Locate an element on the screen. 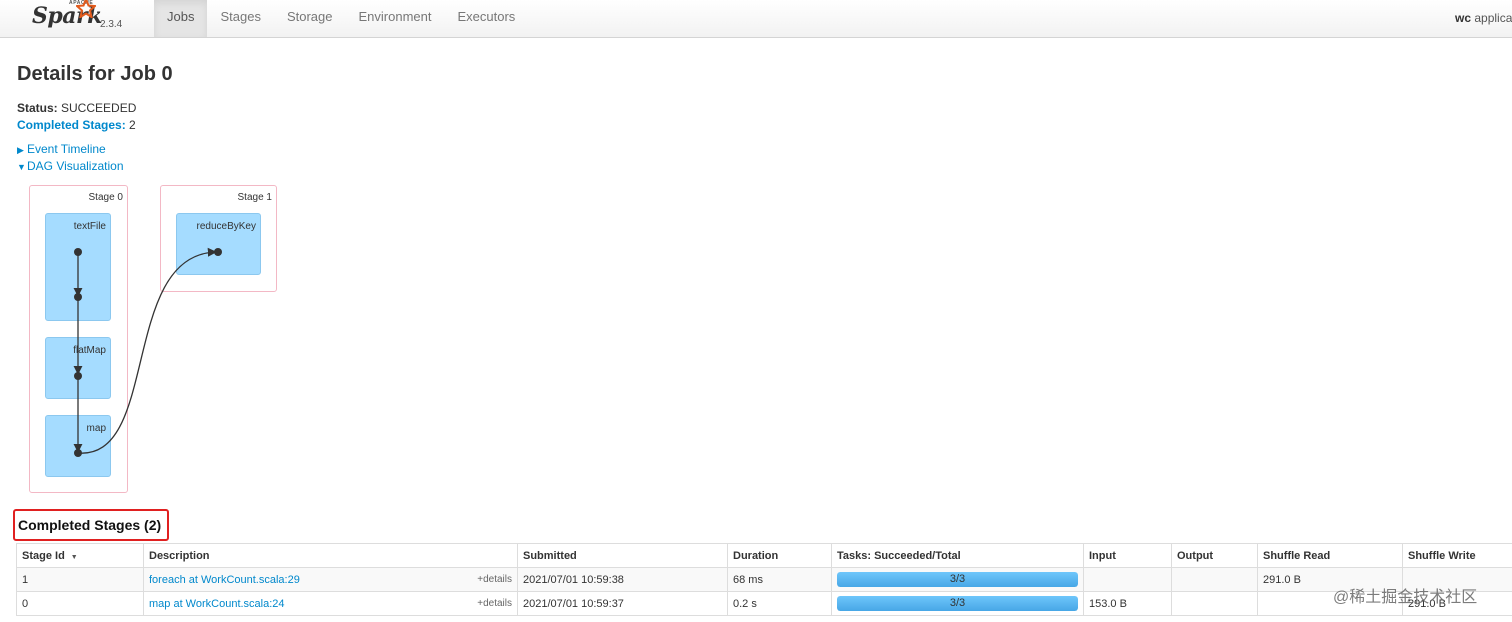  col-shuffle-write: Shuffle Write is located at coordinates (1457, 555).